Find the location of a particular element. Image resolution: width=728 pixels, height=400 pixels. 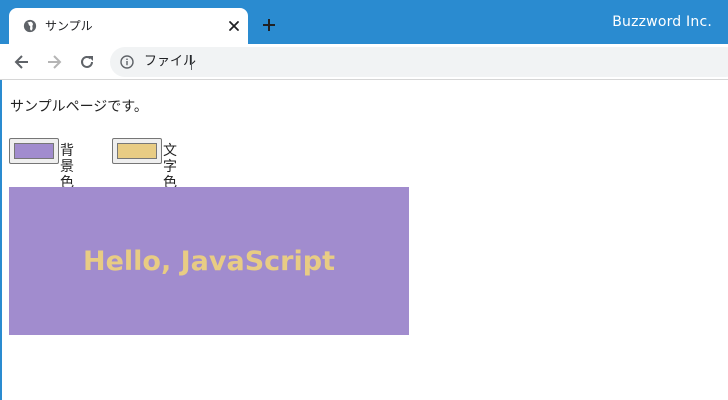

globe-icon is located at coordinates (30, 26).